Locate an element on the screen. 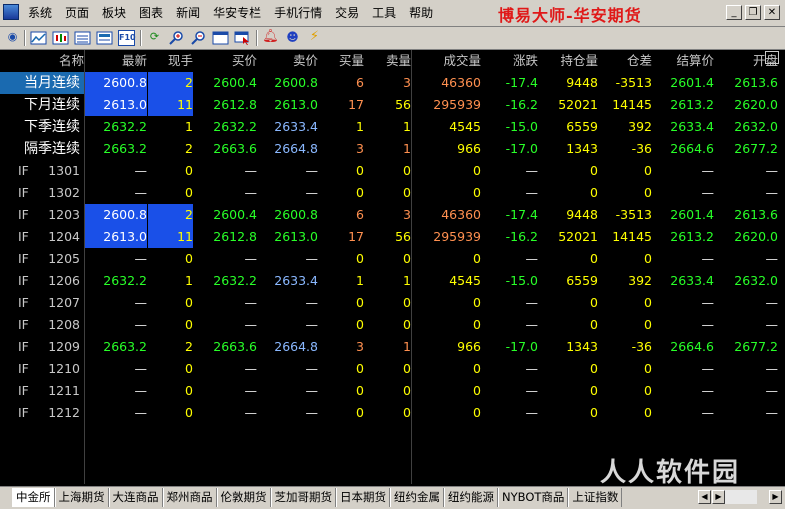  close-icon: ✕ is located at coordinates (772, 12).